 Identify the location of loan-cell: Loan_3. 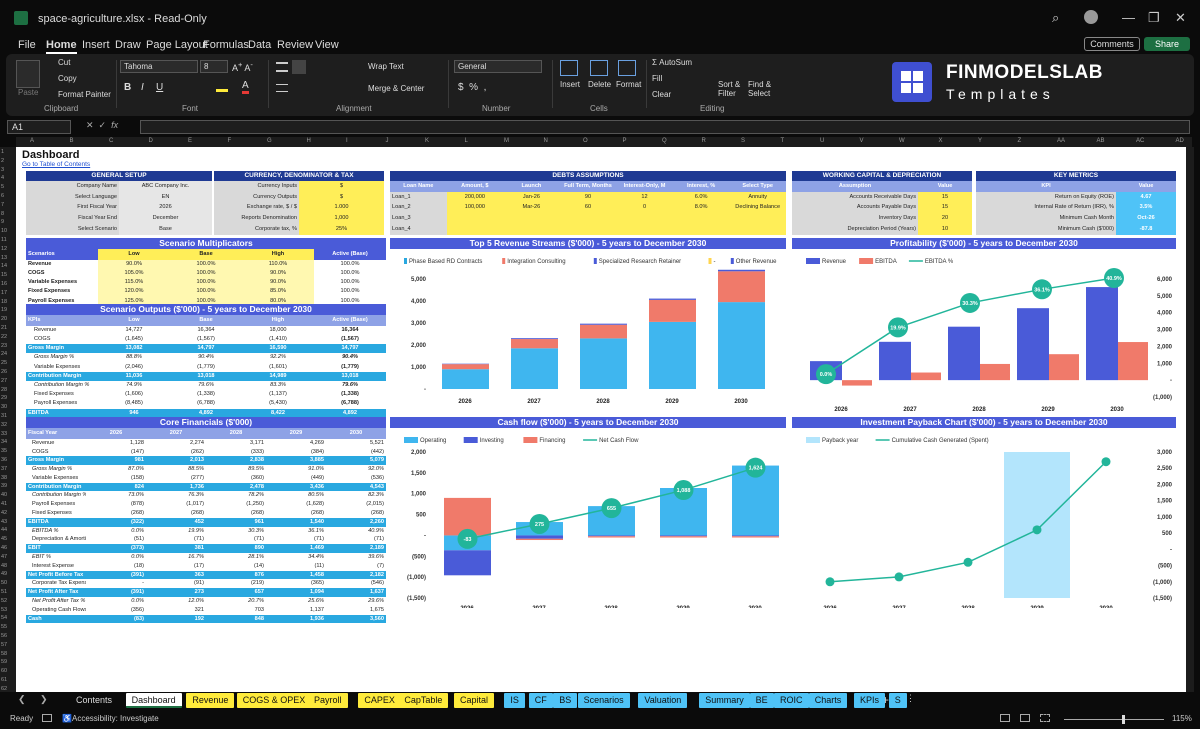
(418, 218).